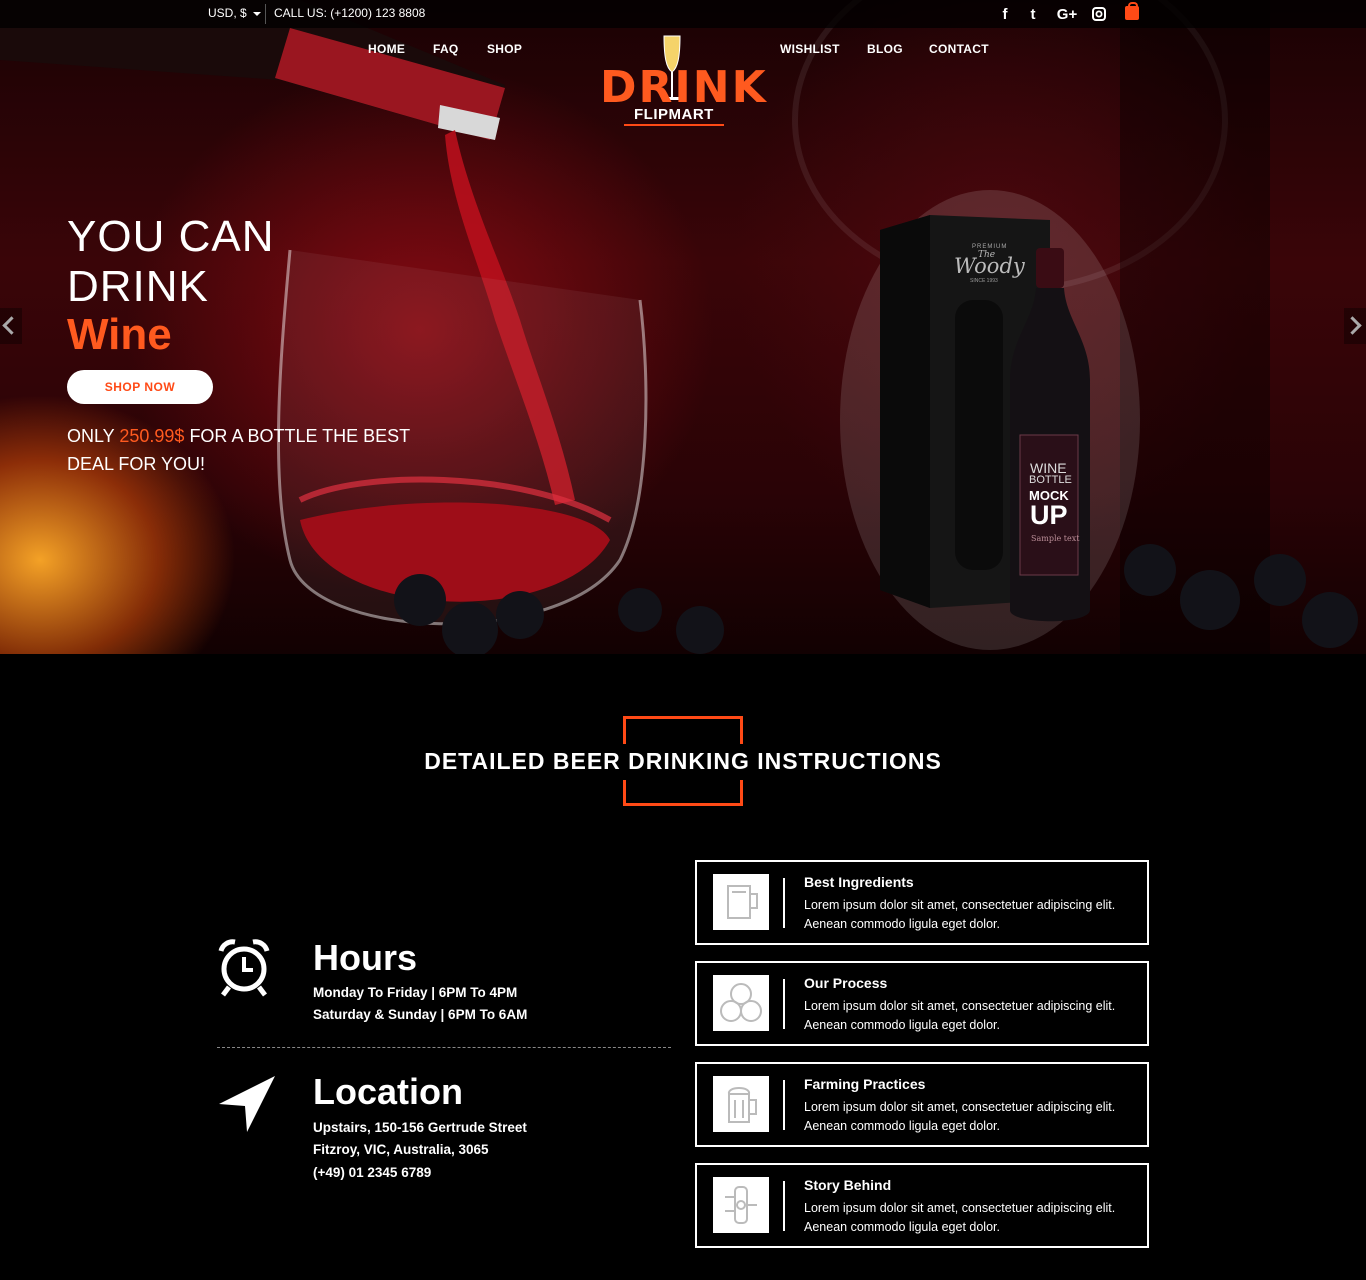 This screenshot has width=1366, height=1280. What do you see at coordinates (683, 730) in the screenshot?
I see `title-frame-top` at bounding box center [683, 730].